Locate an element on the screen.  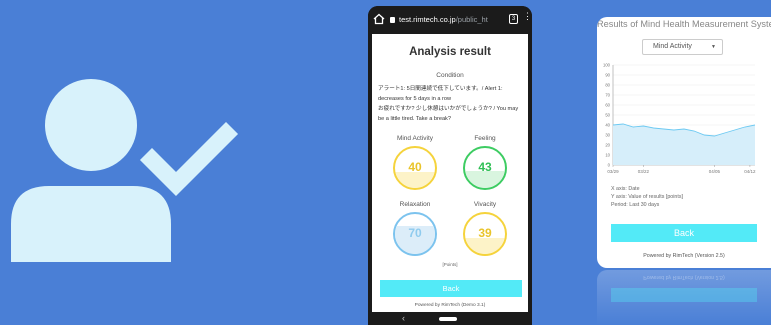
gauge-label: Mind Activity is located at coordinates (415, 138).